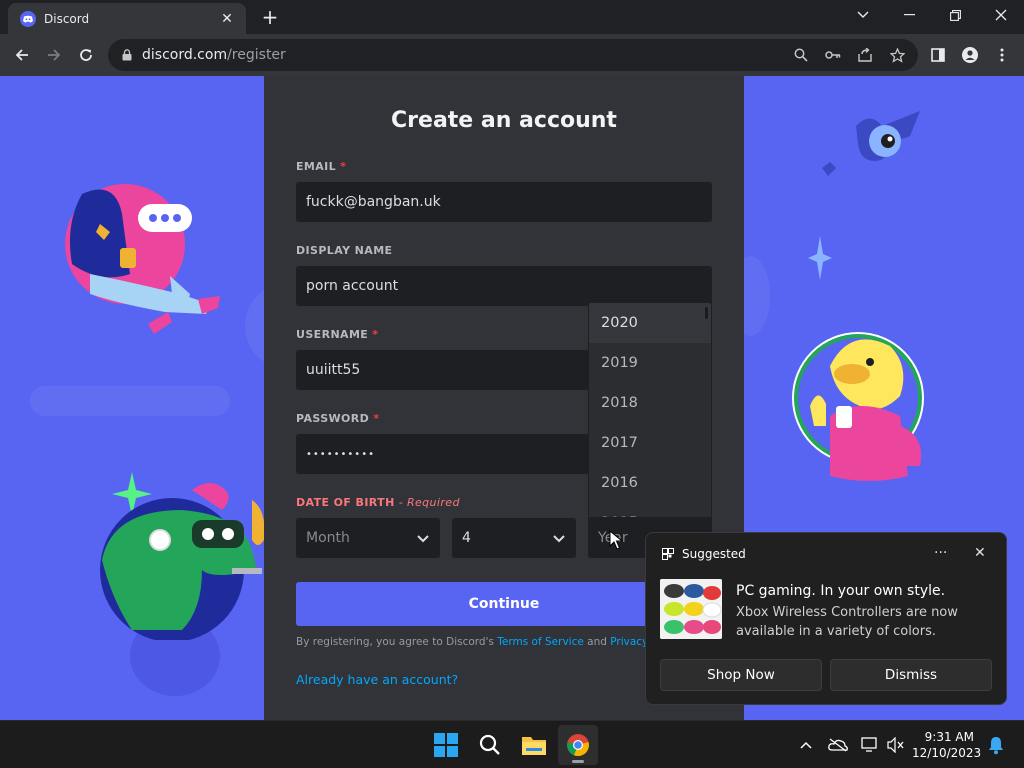 This screenshot has width=1024, height=768. I want to click on search-button, so click(490, 745).